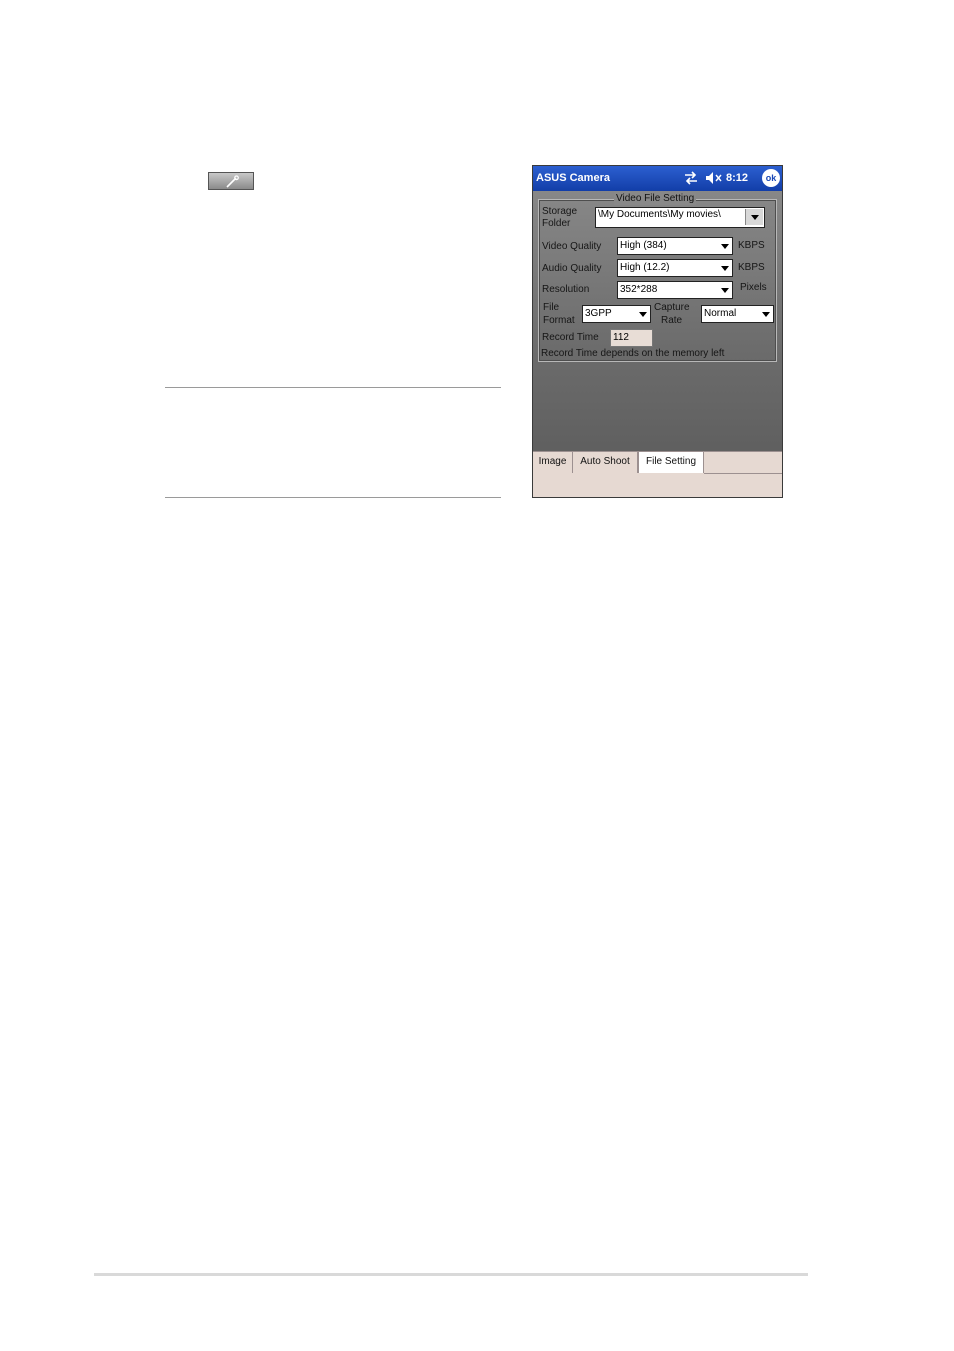 The width and height of the screenshot is (954, 1351). Describe the element at coordinates (631, 338) in the screenshot. I see `record-time-field: 112` at that location.